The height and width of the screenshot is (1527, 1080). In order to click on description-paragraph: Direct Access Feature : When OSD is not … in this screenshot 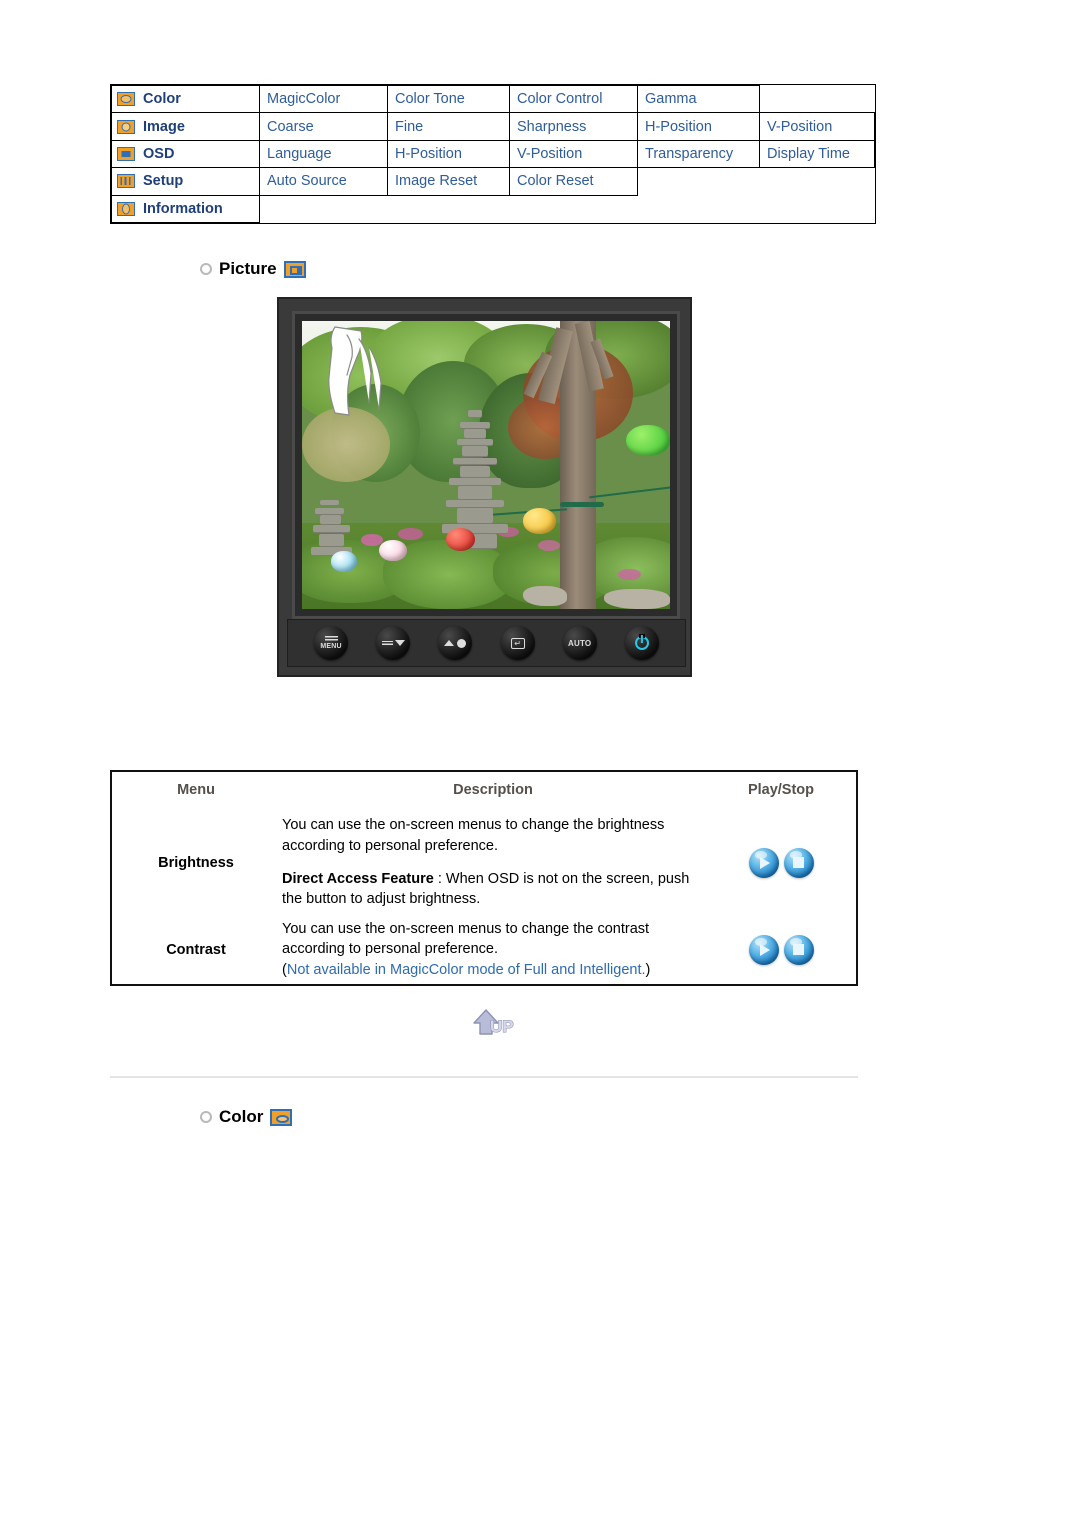, I will do `click(491, 889)`.